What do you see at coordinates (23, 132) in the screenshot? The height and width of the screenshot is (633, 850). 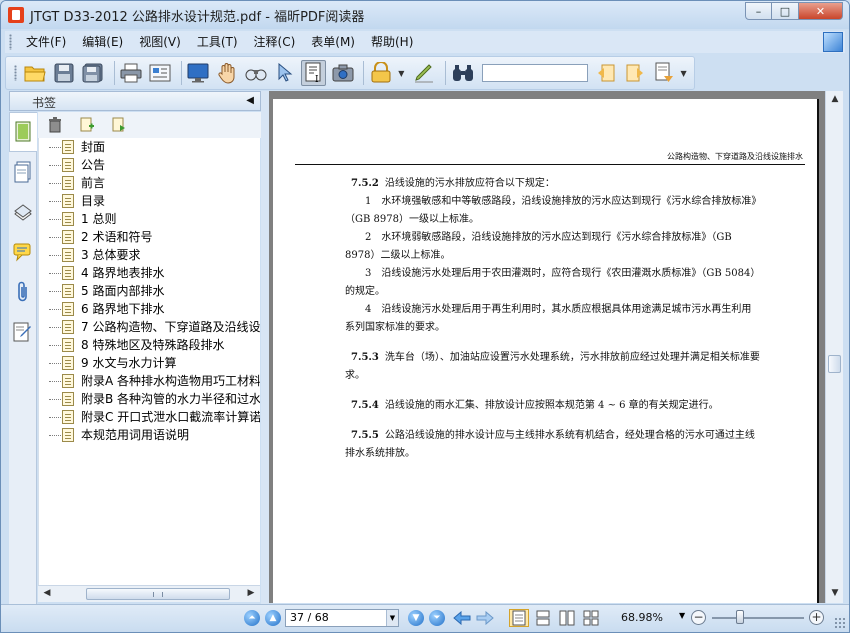 I see `side-tab-bookmarks` at bounding box center [23, 132].